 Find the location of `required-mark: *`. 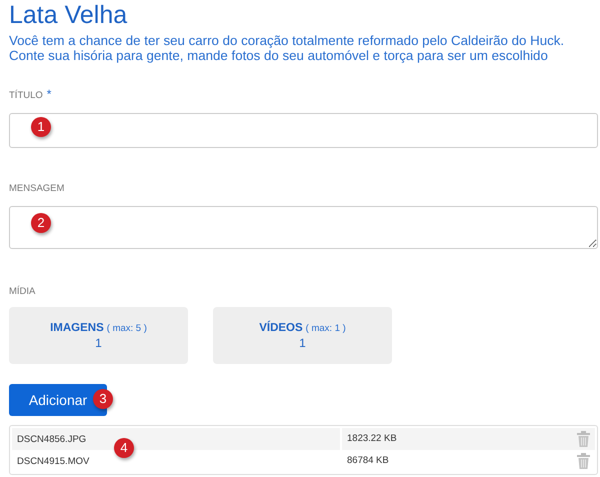

required-mark: * is located at coordinates (49, 94).